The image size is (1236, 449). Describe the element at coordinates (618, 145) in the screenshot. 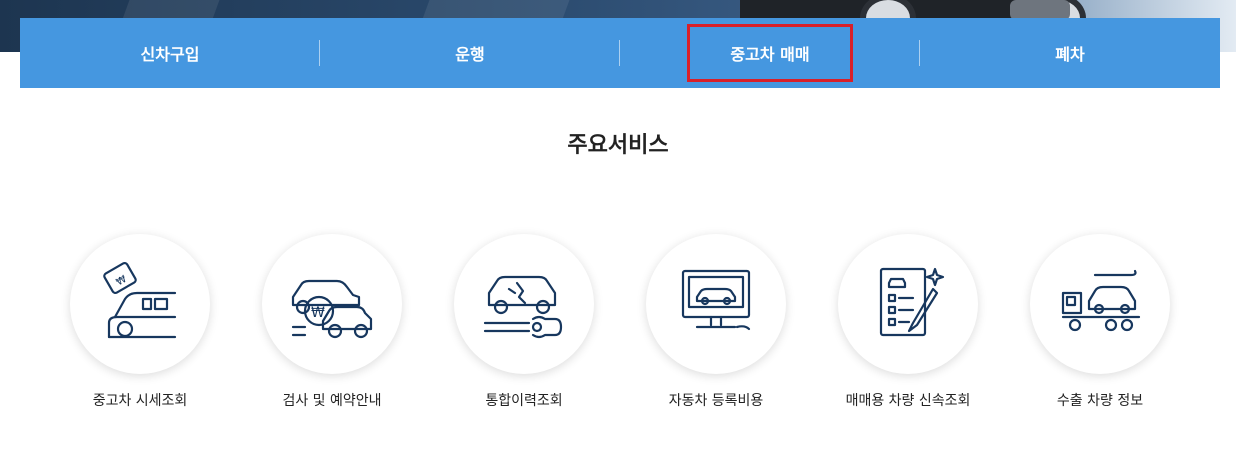

I see `section-title: 주요서비스` at that location.